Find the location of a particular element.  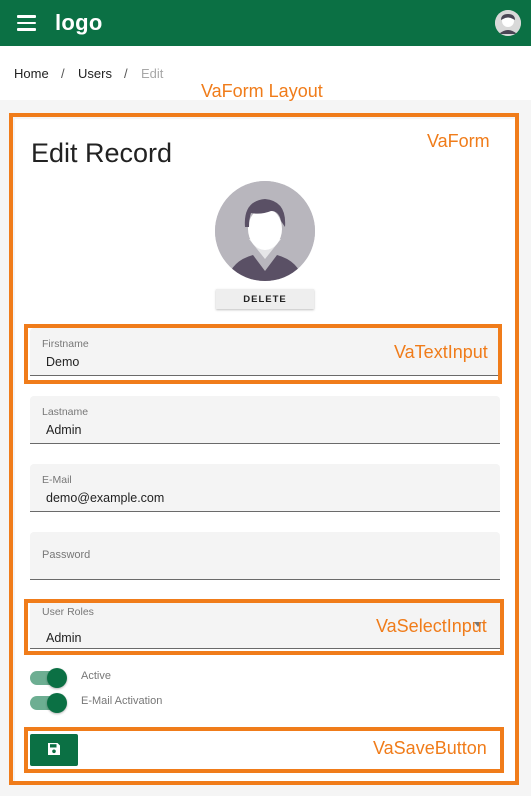

lastname-field: Lastname Admin is located at coordinates (265, 420).